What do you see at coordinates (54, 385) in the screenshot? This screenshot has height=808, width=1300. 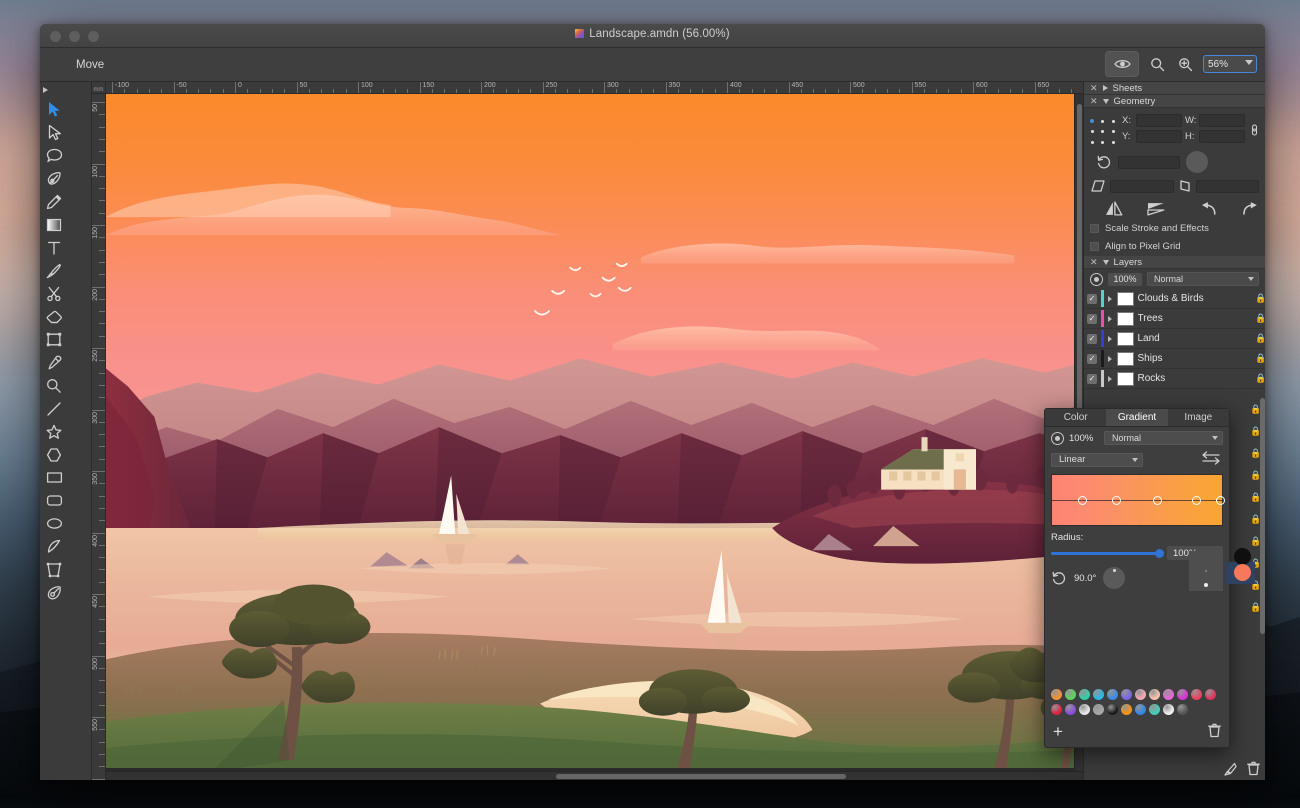 I see `zoom-tool` at bounding box center [54, 385].